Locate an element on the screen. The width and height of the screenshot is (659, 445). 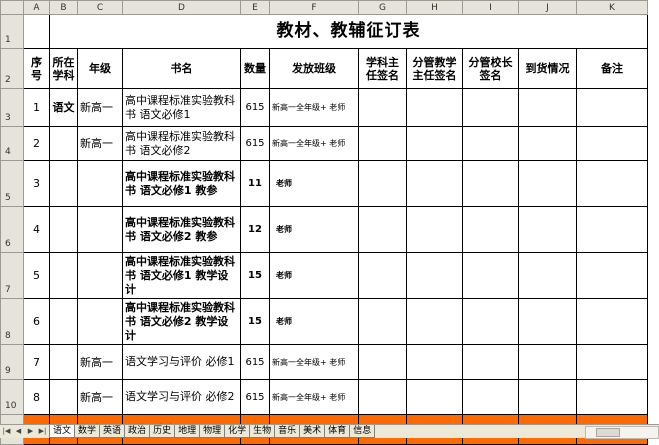
sheet-tab-math: 数学 is located at coordinates (87, 431).